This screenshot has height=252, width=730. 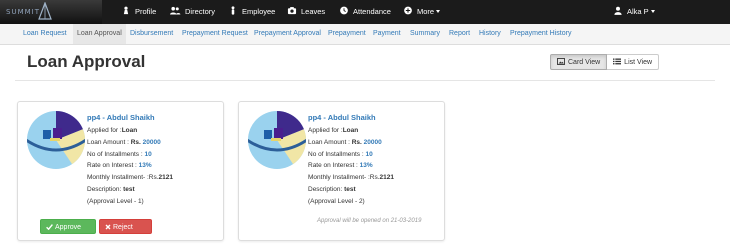 What do you see at coordinates (292, 11) in the screenshot?
I see `camera-icon` at bounding box center [292, 11].